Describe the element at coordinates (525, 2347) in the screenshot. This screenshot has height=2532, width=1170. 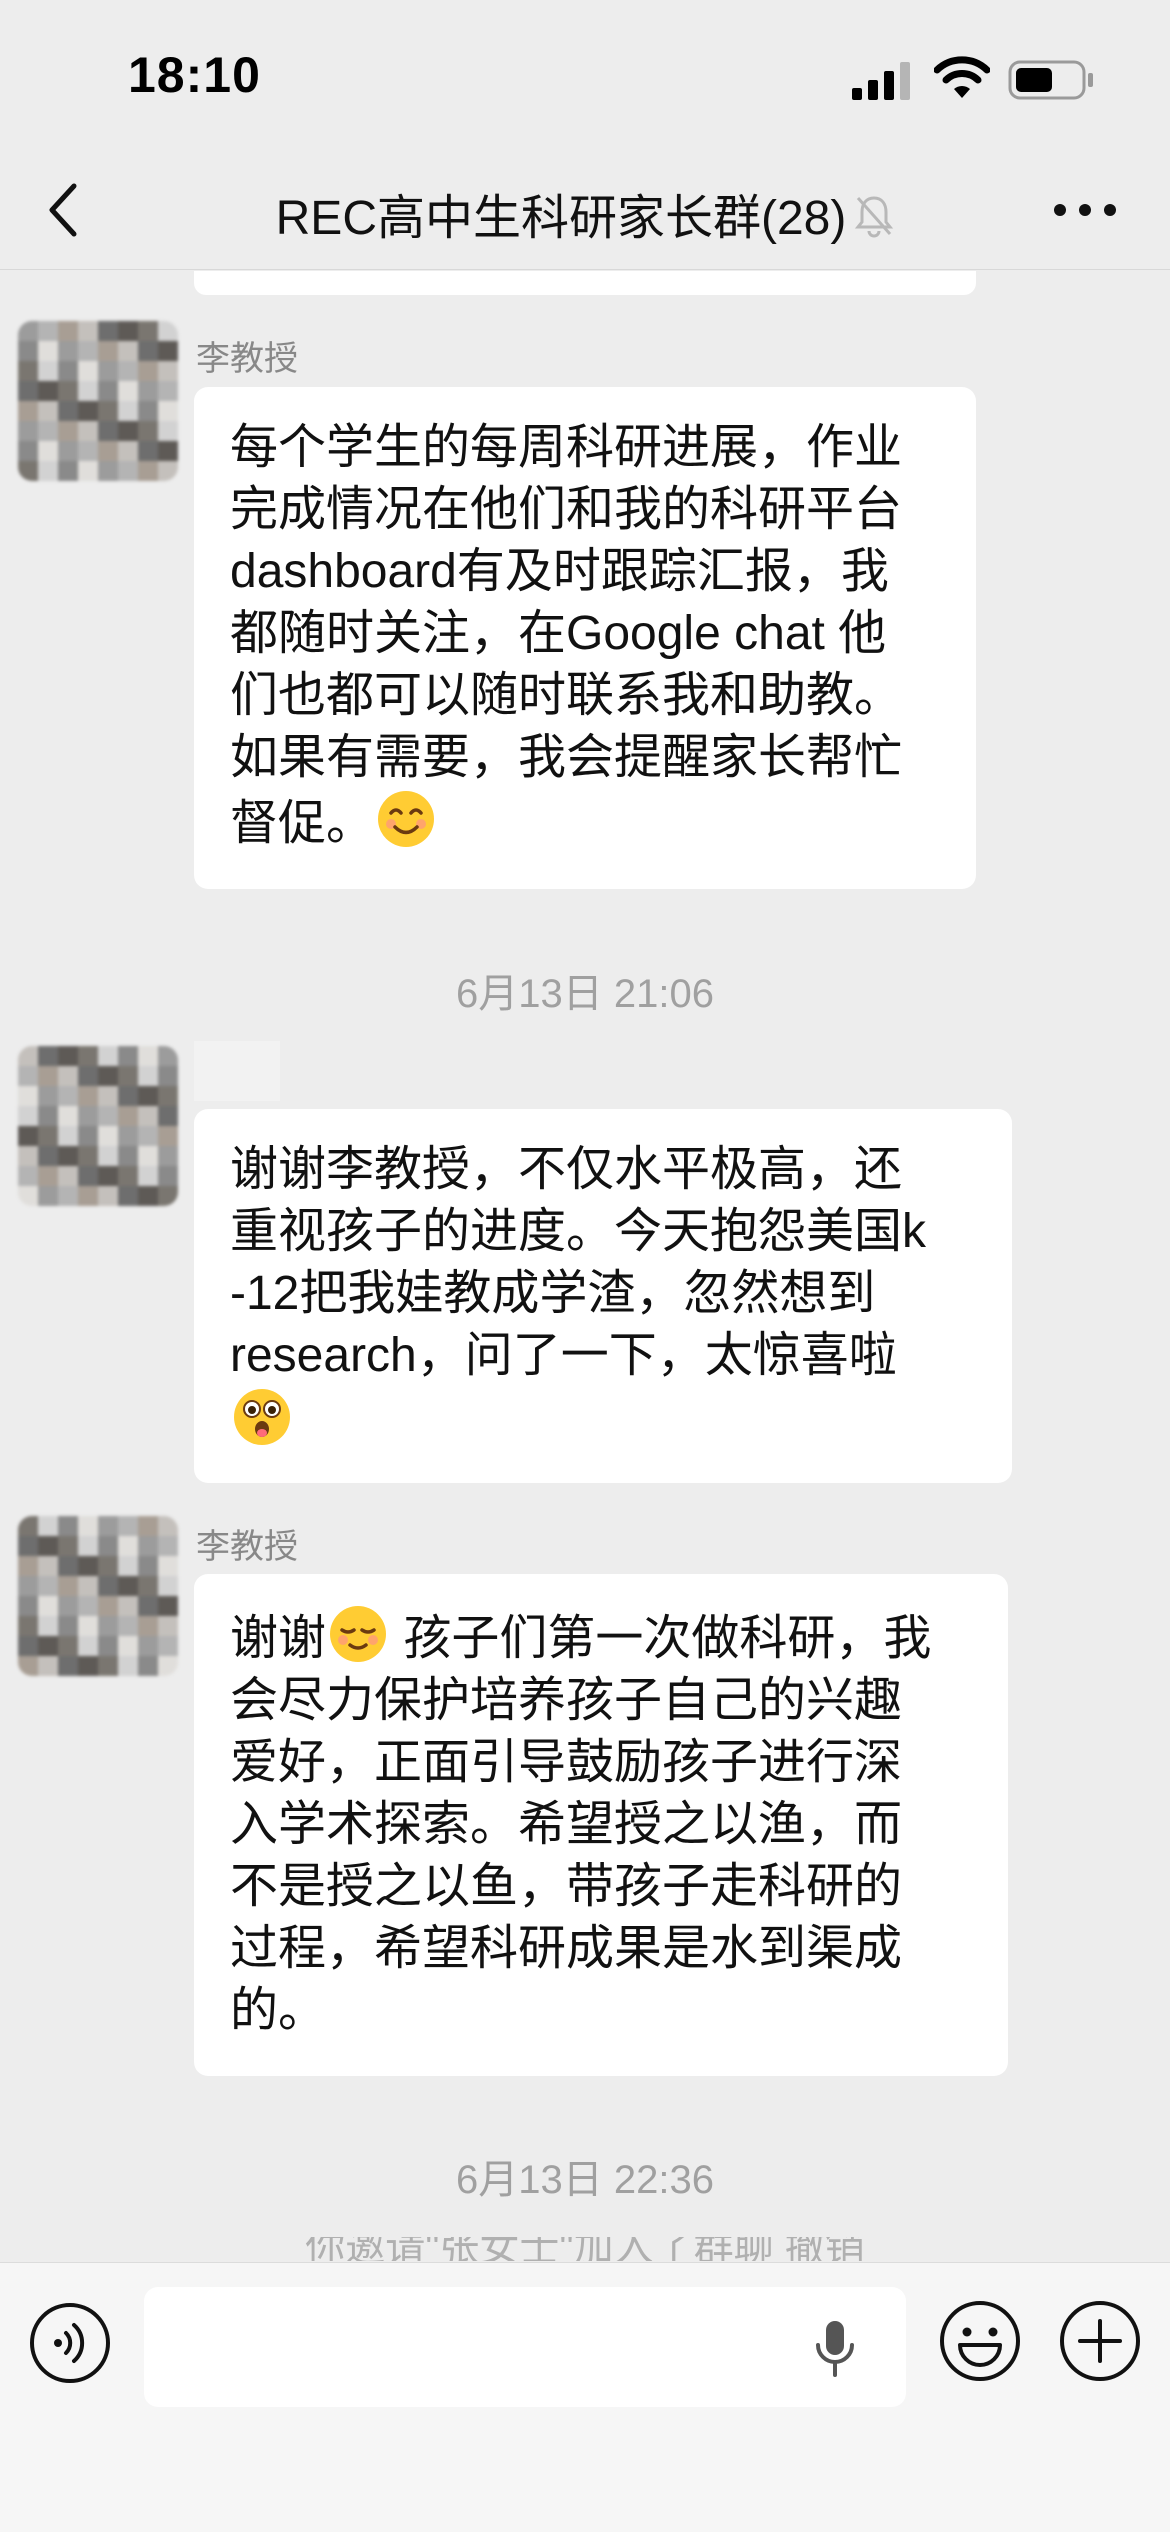
I see `message-input` at that location.